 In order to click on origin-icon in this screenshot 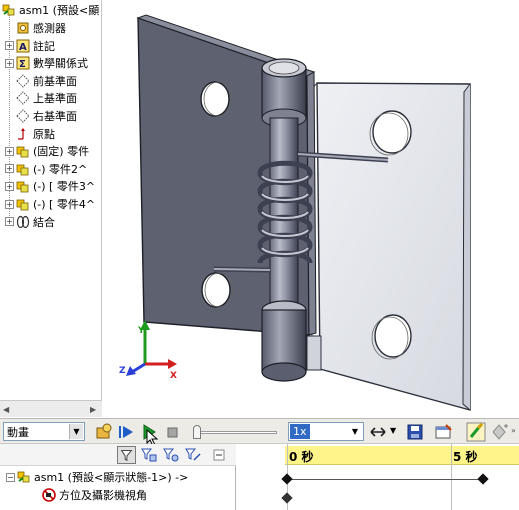, I will do `click(21, 133)`.